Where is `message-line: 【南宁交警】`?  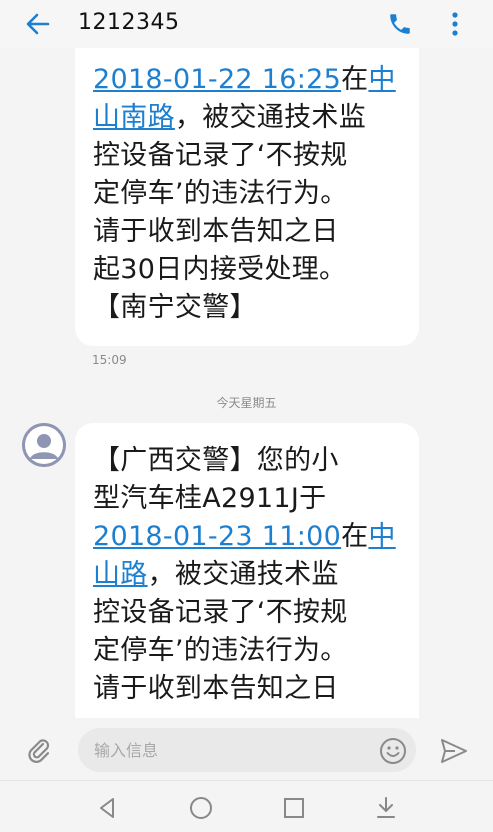
message-line: 【南宁交警】 is located at coordinates (175, 307).